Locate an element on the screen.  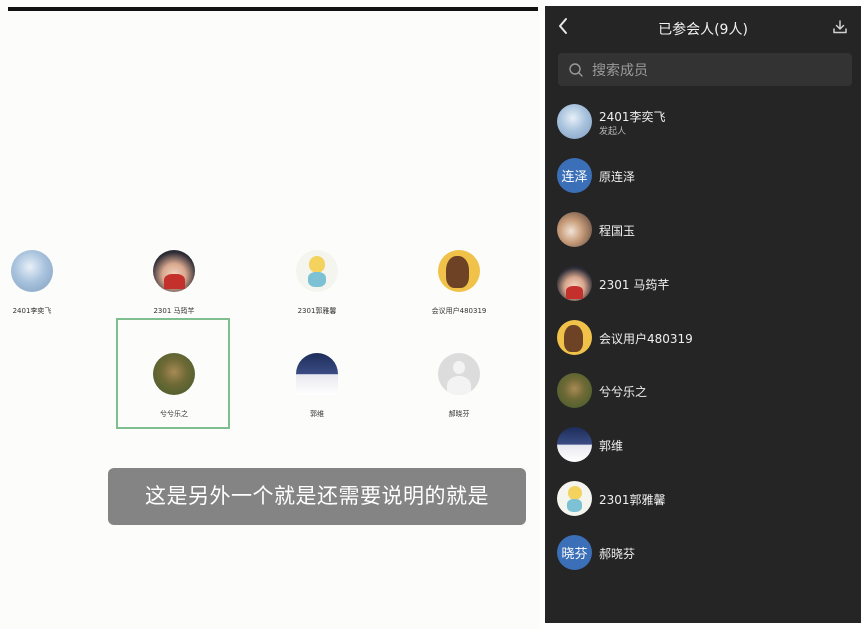
tile-name: 会议用户480319 is located at coordinates (459, 311).